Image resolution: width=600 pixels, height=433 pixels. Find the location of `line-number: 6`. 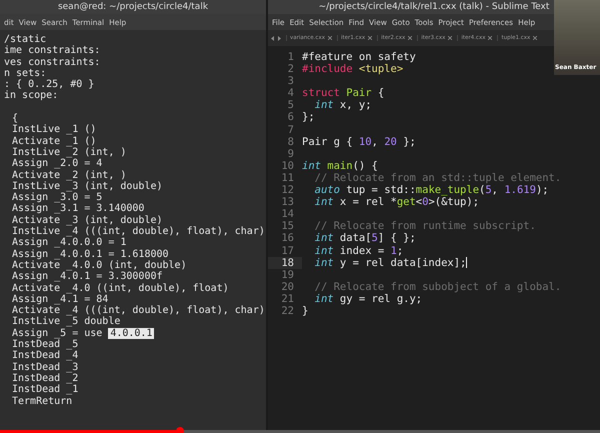

line-number: 6 is located at coordinates (290, 117).